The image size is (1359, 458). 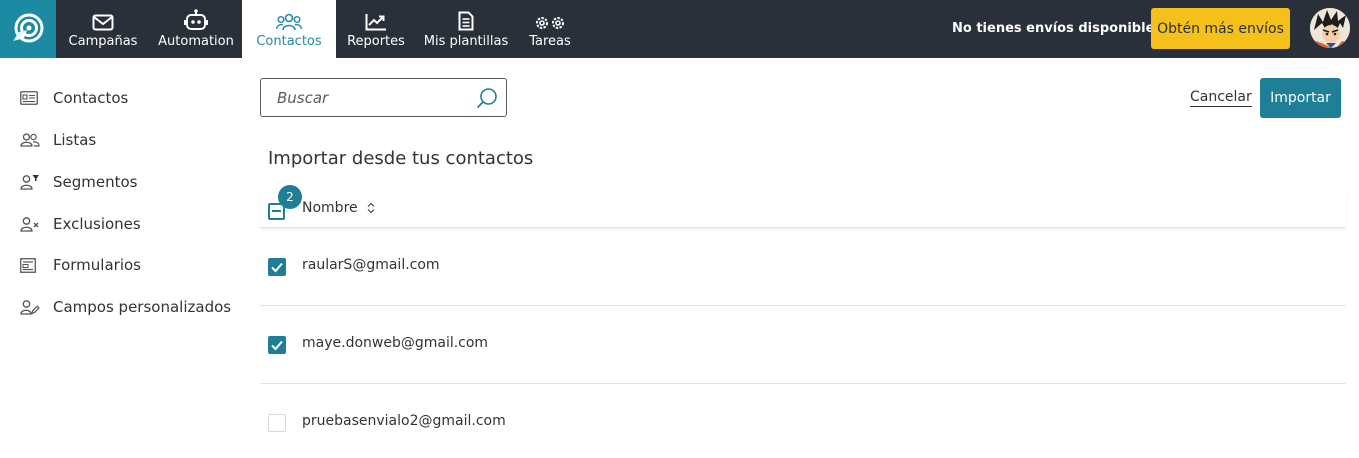 I want to click on obten-mas-envios-button: Obtén más envíos, so click(x=1220, y=28).